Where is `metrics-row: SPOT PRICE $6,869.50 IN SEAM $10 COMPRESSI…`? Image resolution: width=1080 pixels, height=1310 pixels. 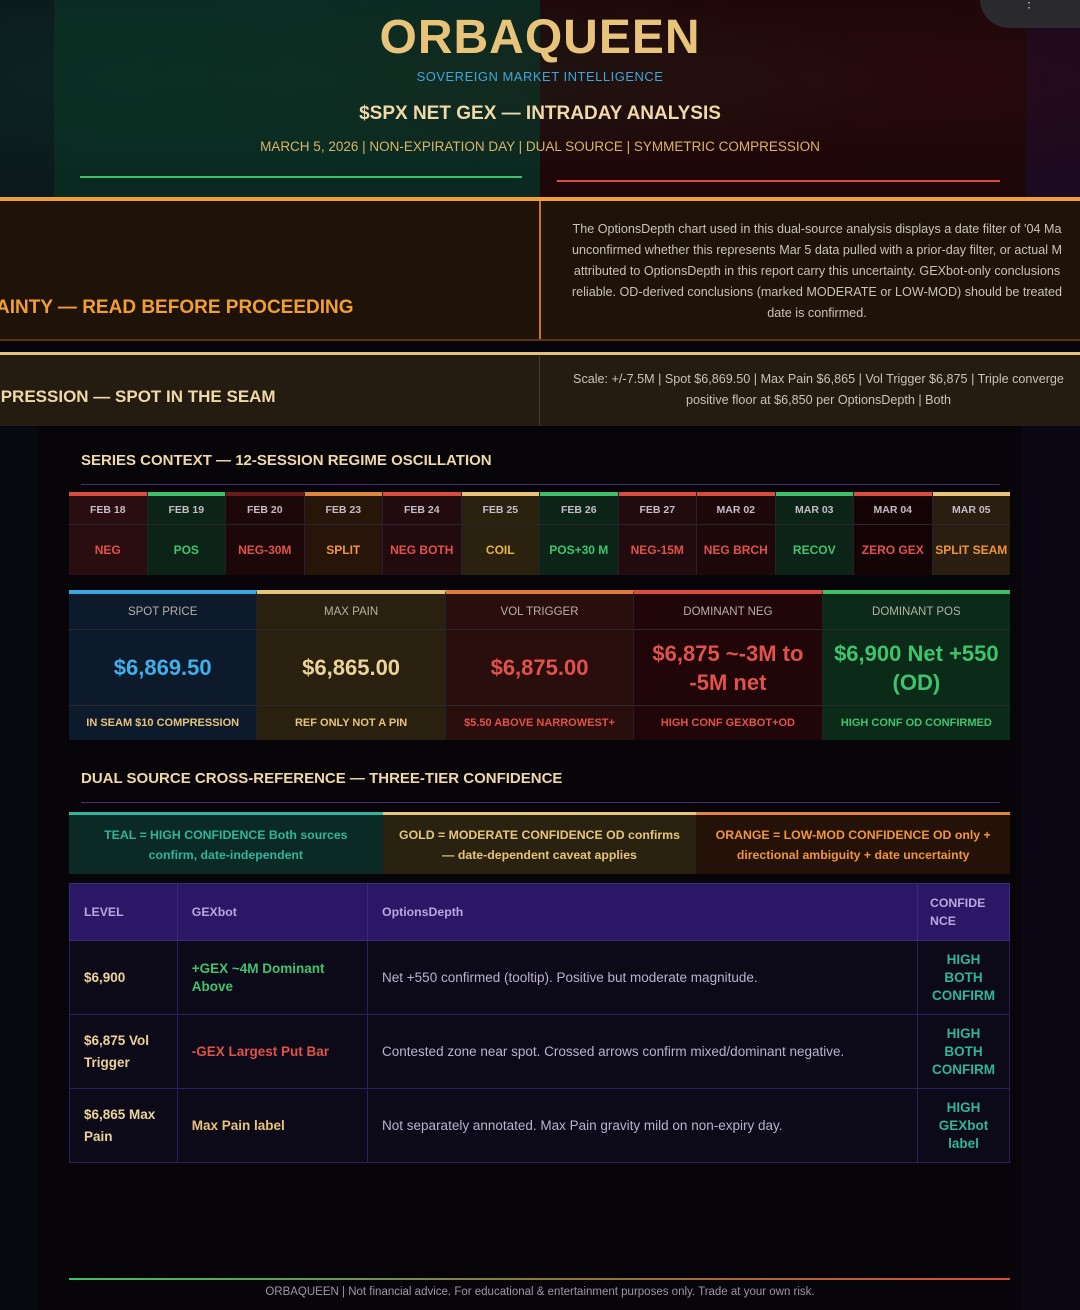
metrics-row: SPOT PRICE $6,869.50 IN SEAM $10 COMPRESSI… is located at coordinates (540, 665).